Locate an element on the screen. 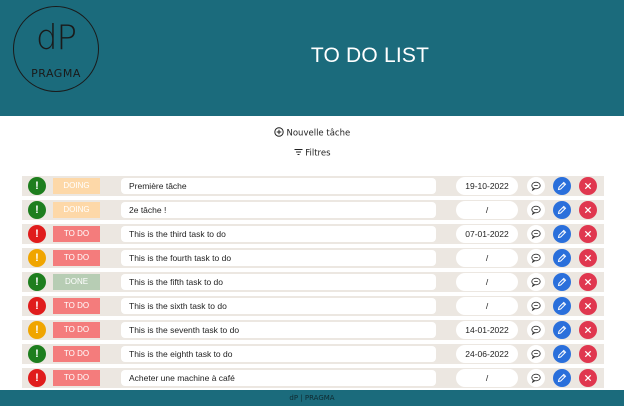 This screenshot has height=406, width=624. pragma-logo: dP PRAGMA is located at coordinates (56, 49).